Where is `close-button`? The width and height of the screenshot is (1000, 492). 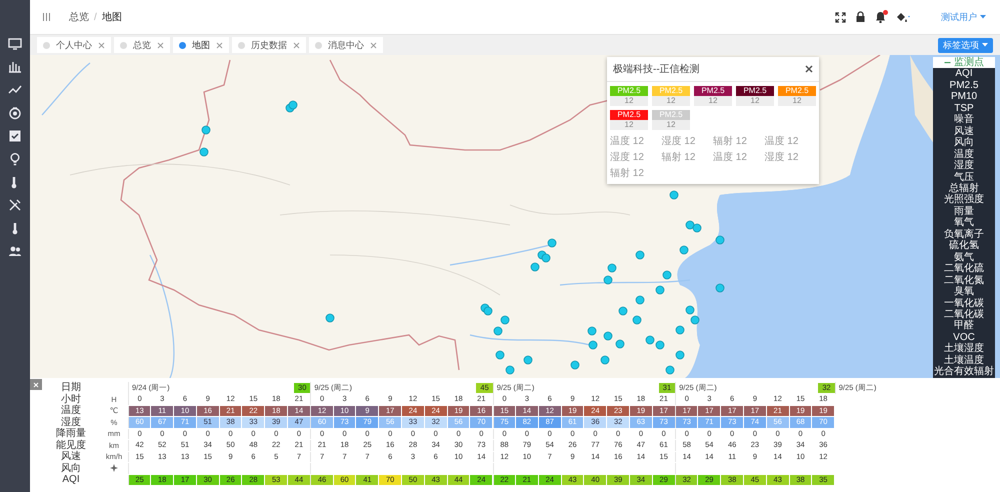
close-button is located at coordinates (36, 384).